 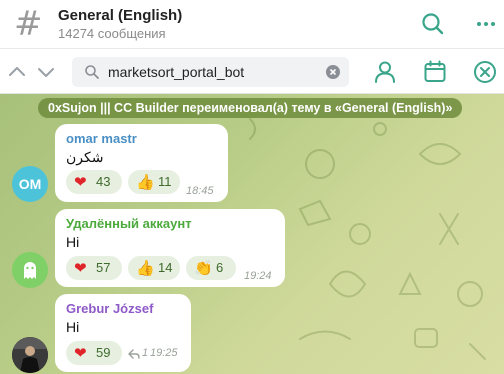 What do you see at coordinates (17, 72) in the screenshot?
I see `chevron-up-icon` at bounding box center [17, 72].